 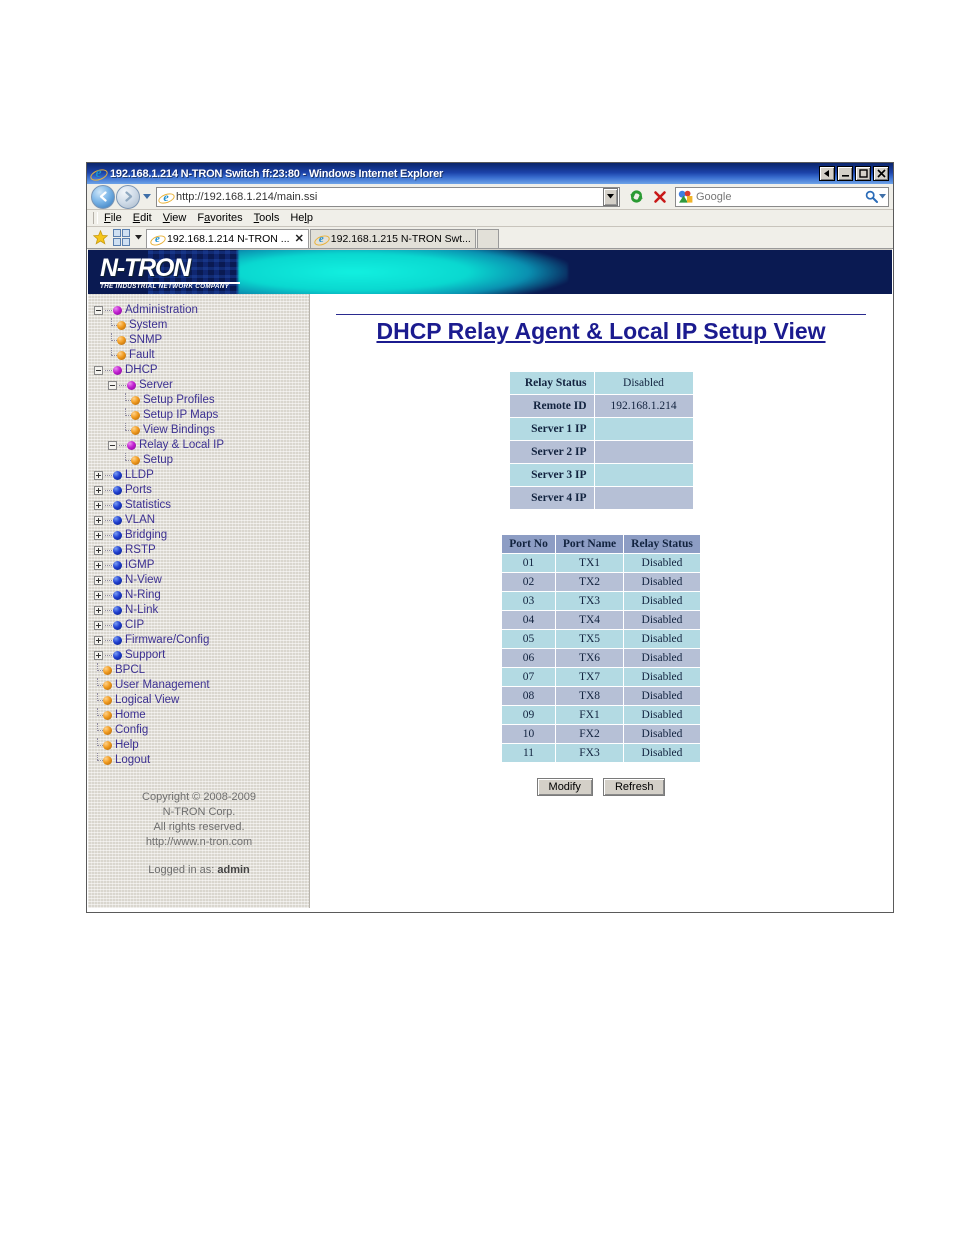 What do you see at coordinates (140, 550) in the screenshot?
I see `sidebar-item-label: RSTP` at bounding box center [140, 550].